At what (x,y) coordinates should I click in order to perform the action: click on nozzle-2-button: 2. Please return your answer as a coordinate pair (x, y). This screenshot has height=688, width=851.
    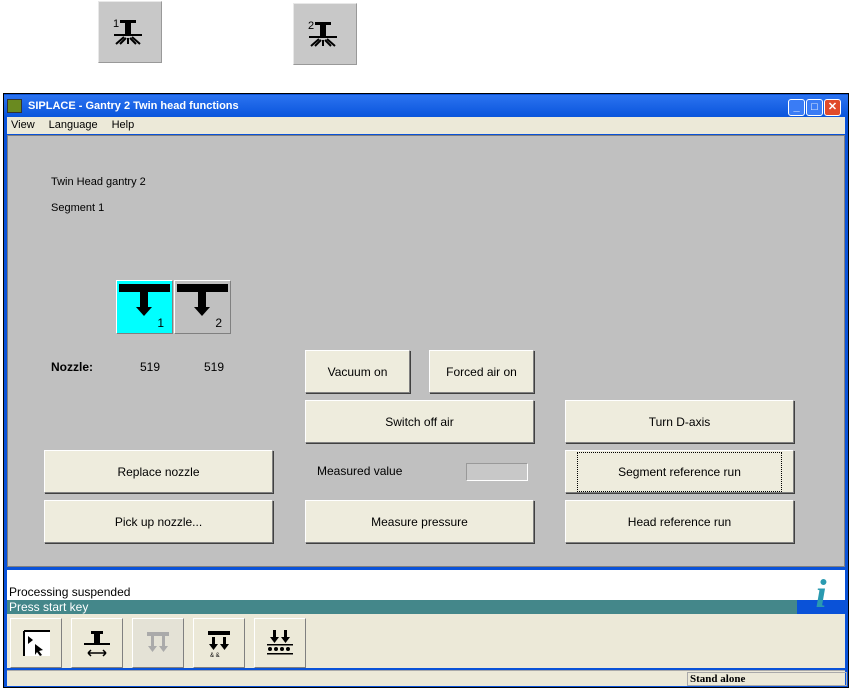
    Looking at the image, I should click on (202, 307).